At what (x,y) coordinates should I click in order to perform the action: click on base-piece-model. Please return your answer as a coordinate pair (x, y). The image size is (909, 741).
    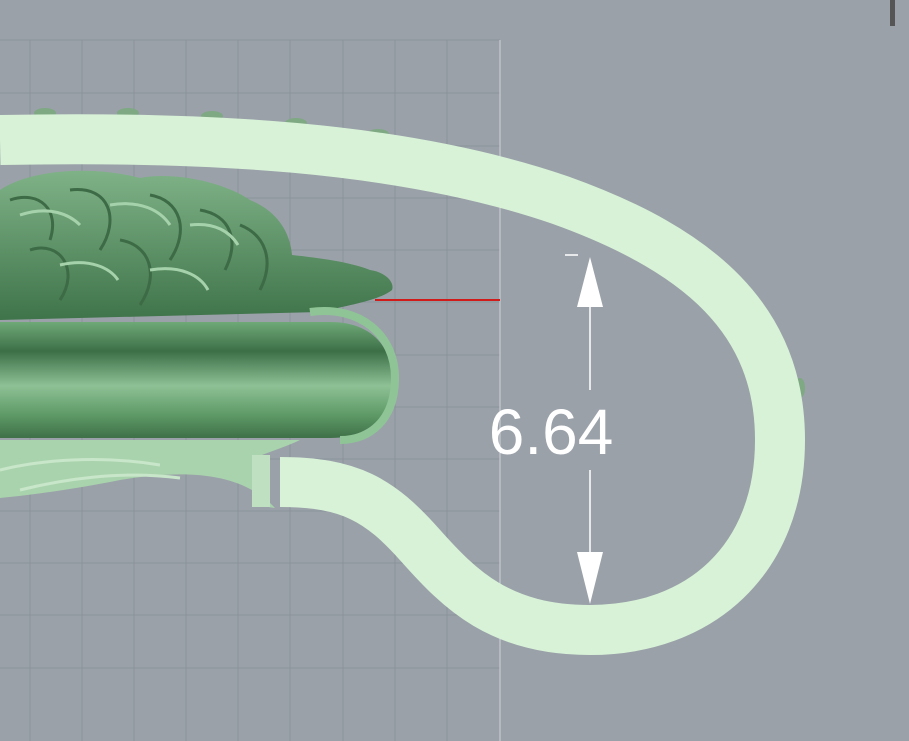
    Looking at the image, I should click on (150, 474).